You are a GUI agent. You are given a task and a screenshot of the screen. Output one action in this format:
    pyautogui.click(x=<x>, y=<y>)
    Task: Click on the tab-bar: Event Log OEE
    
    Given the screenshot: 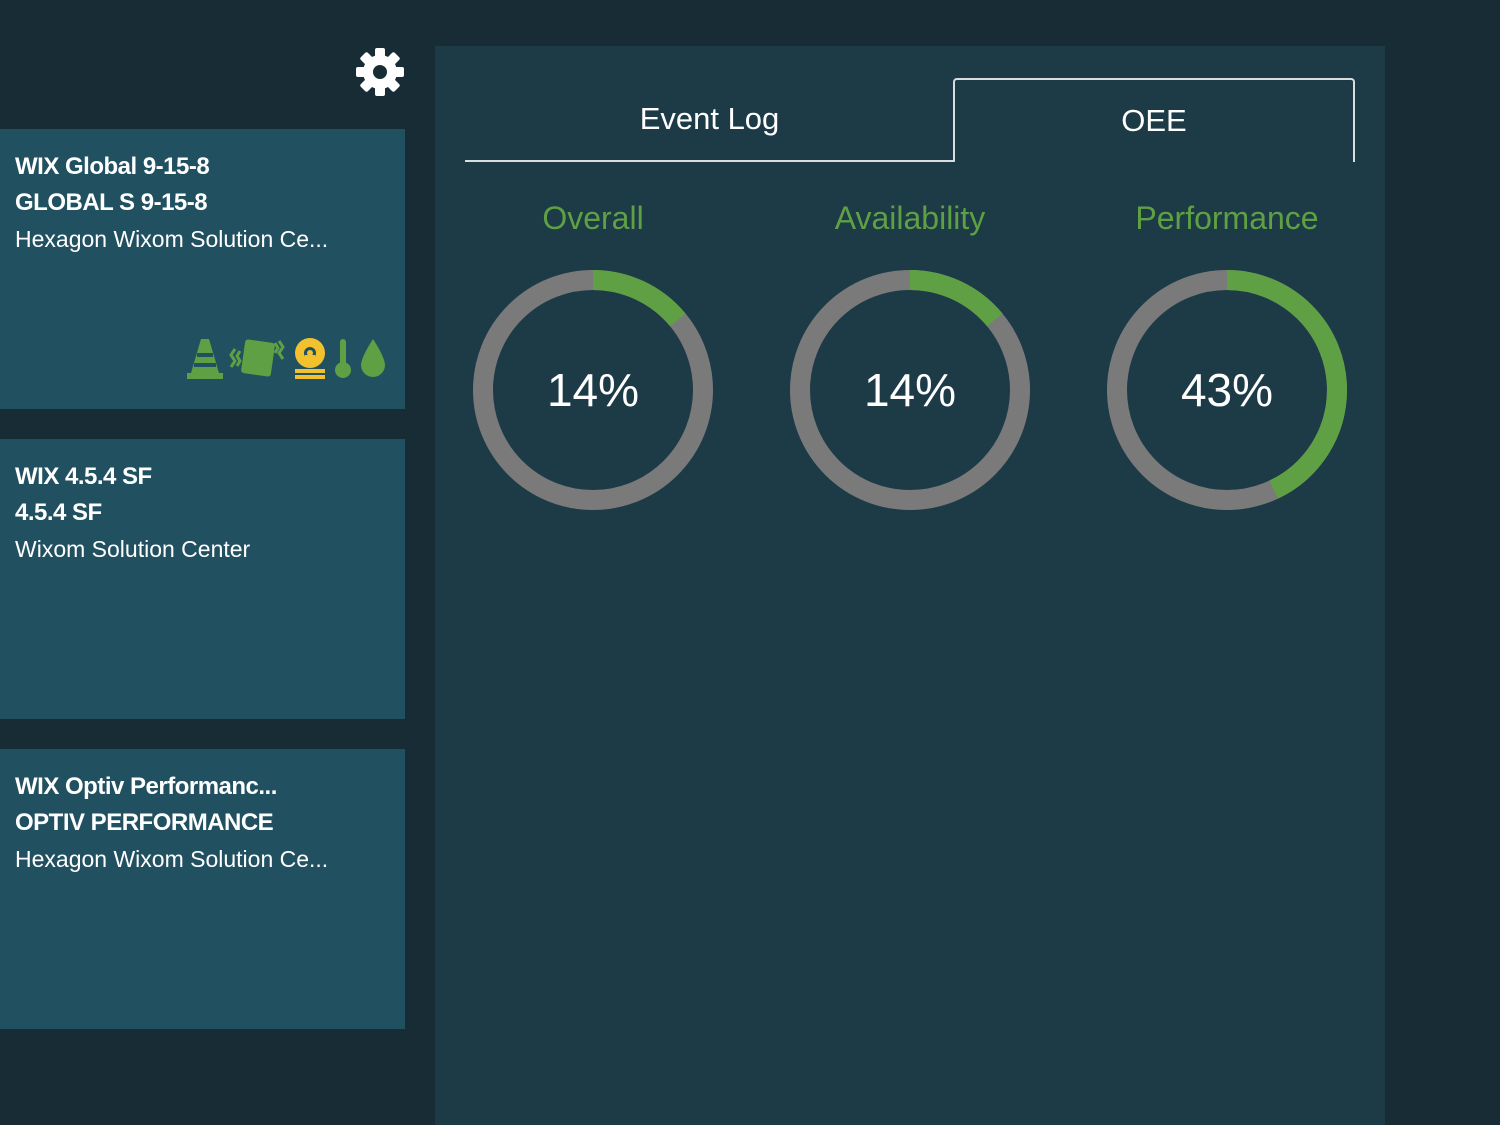 What is the action you would take?
    pyautogui.click(x=910, y=120)
    